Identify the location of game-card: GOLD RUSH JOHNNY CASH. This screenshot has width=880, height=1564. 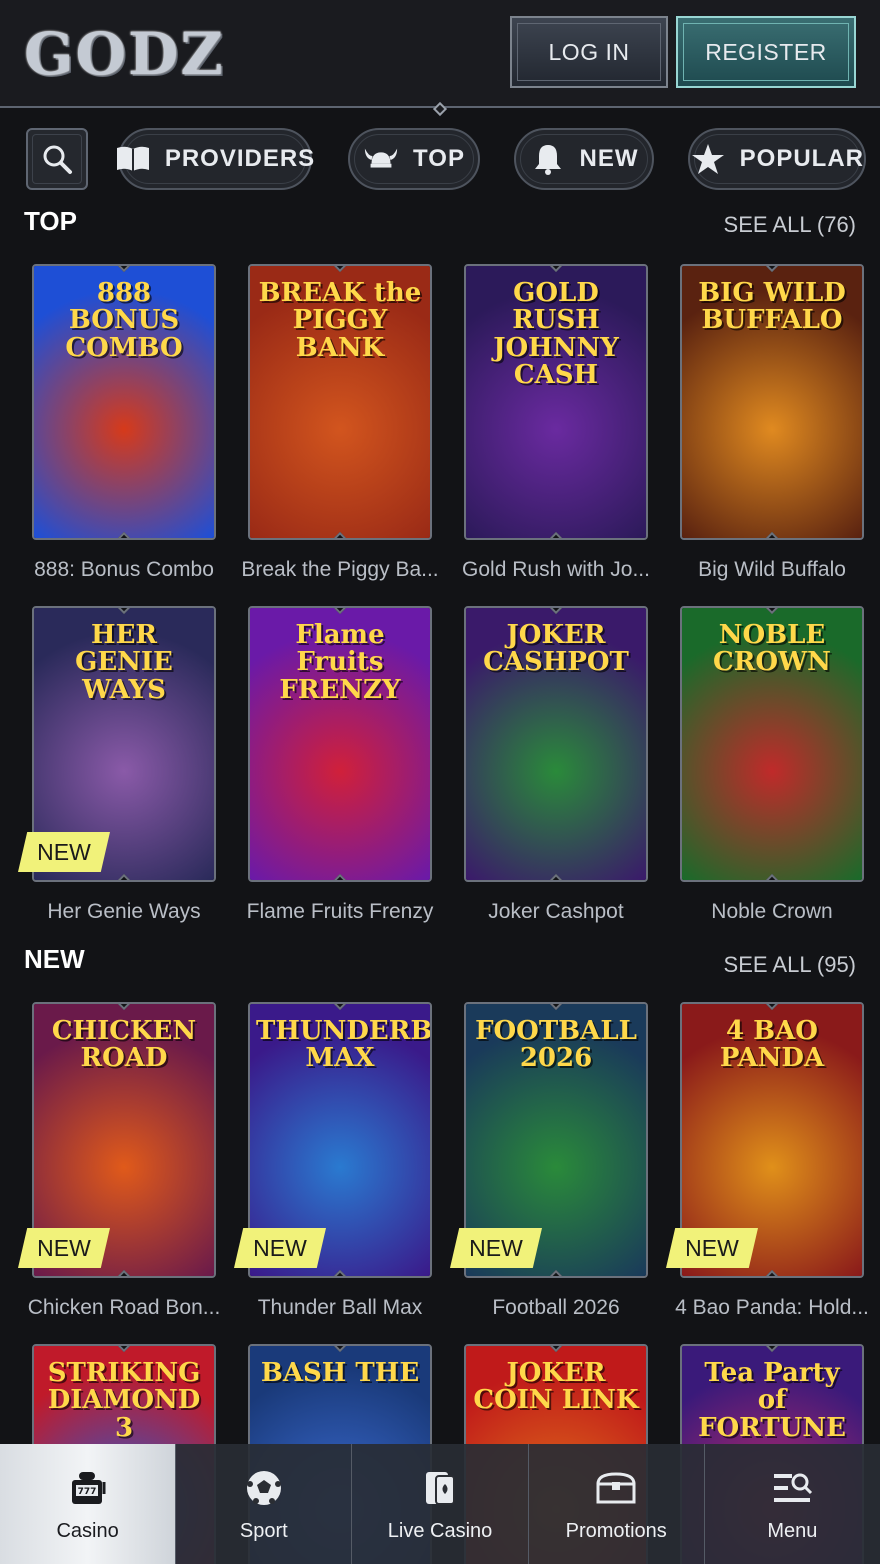
(556, 402).